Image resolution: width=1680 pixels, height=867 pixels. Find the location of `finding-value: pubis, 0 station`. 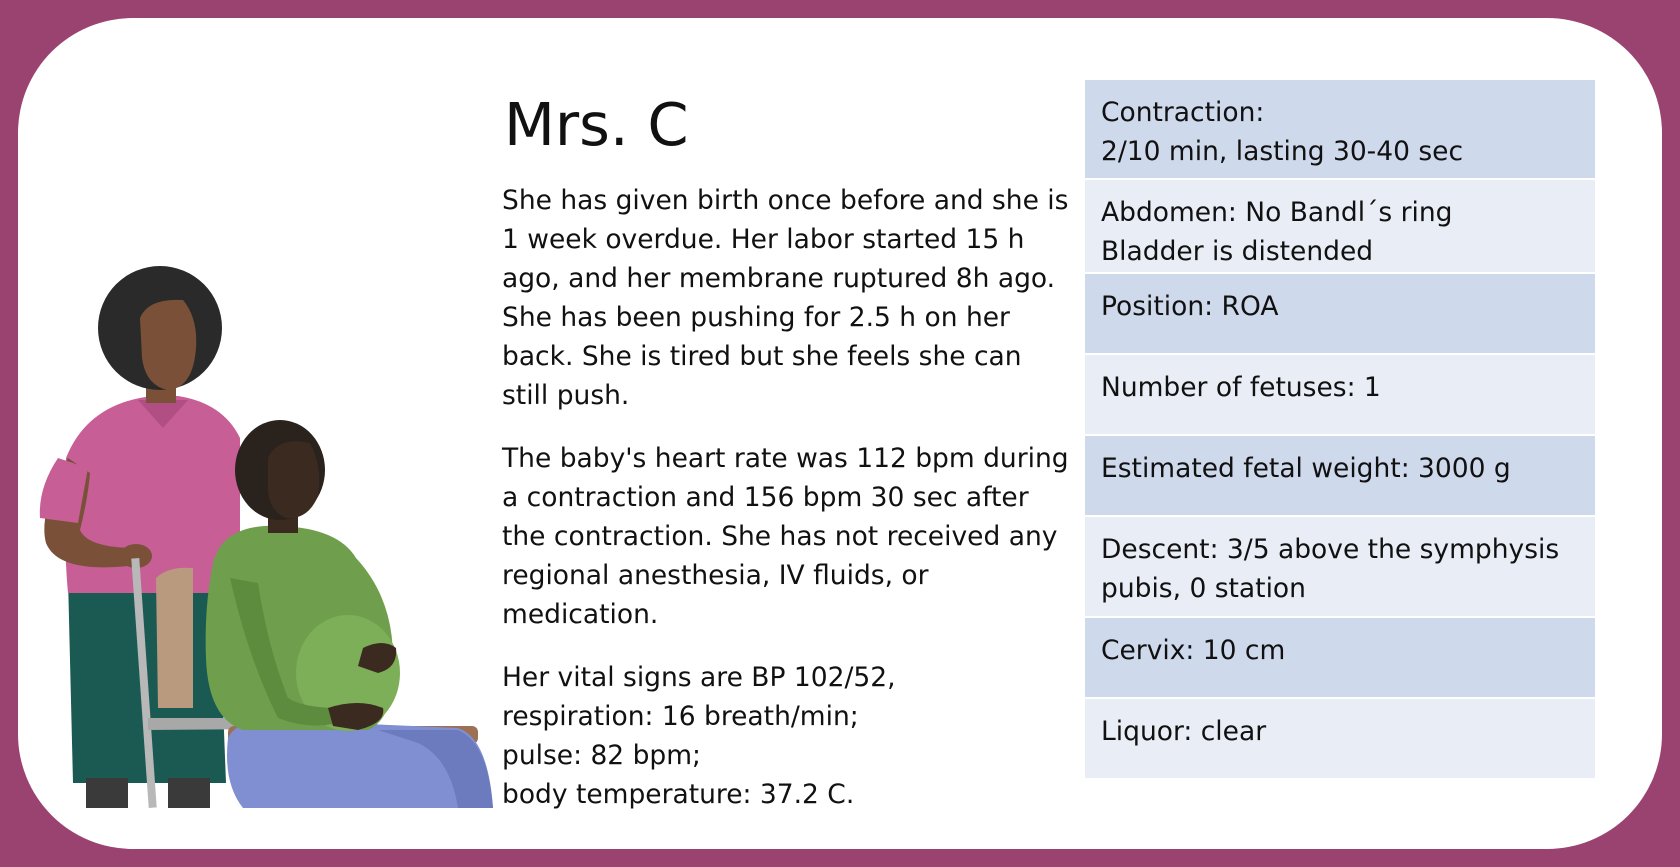

finding-value: pubis, 0 station is located at coordinates (1203, 588).